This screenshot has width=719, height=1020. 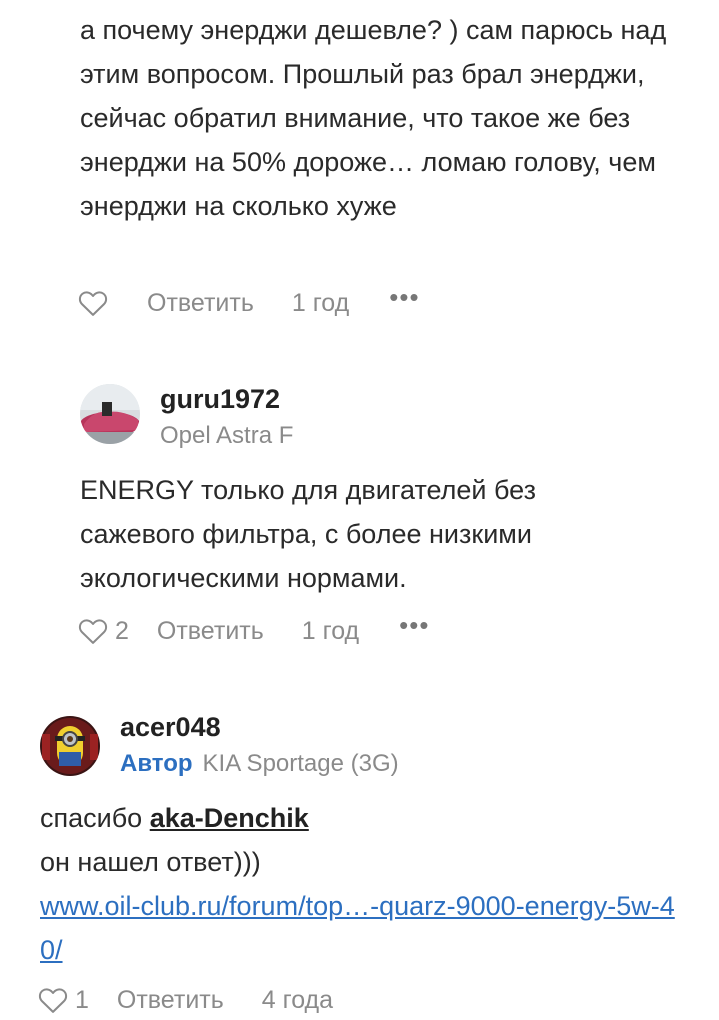 I want to click on like-button: 1, so click(x=63, y=1000).